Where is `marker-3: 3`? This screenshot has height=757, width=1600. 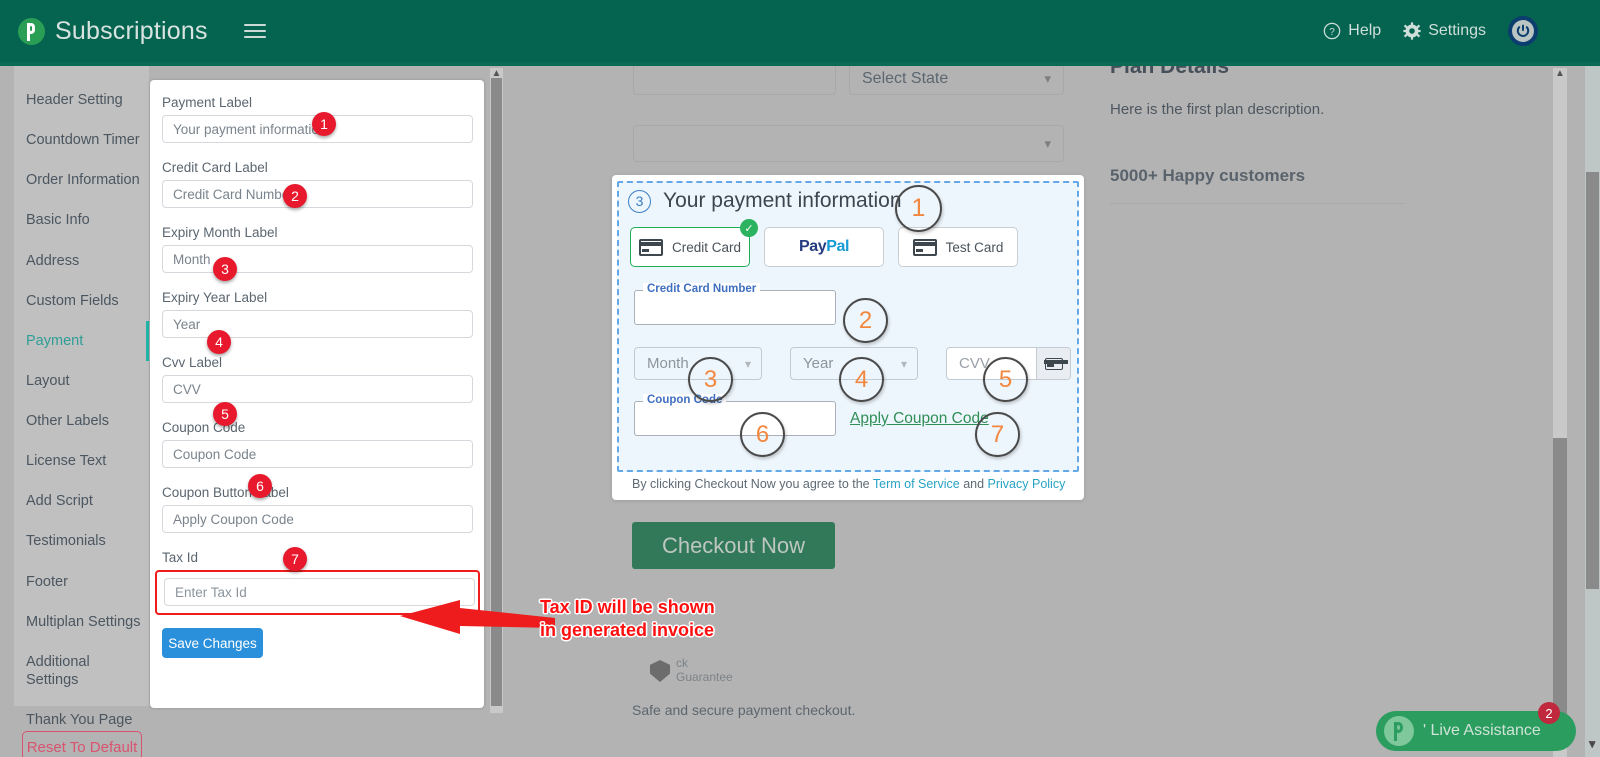 marker-3: 3 is located at coordinates (710, 379).